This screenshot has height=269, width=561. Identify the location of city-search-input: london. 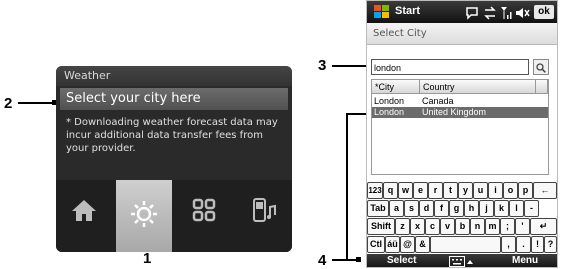
(450, 67).